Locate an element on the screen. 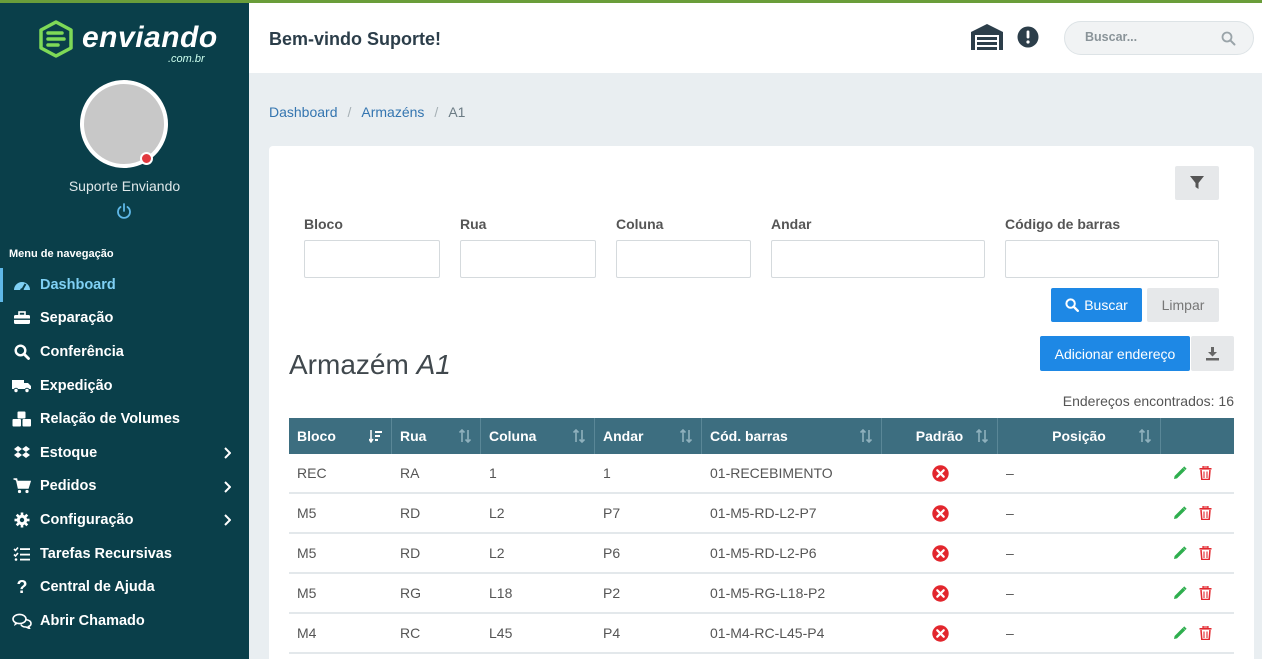 This screenshot has width=1262, height=659. cell-coluna: 1 is located at coordinates (493, 473).